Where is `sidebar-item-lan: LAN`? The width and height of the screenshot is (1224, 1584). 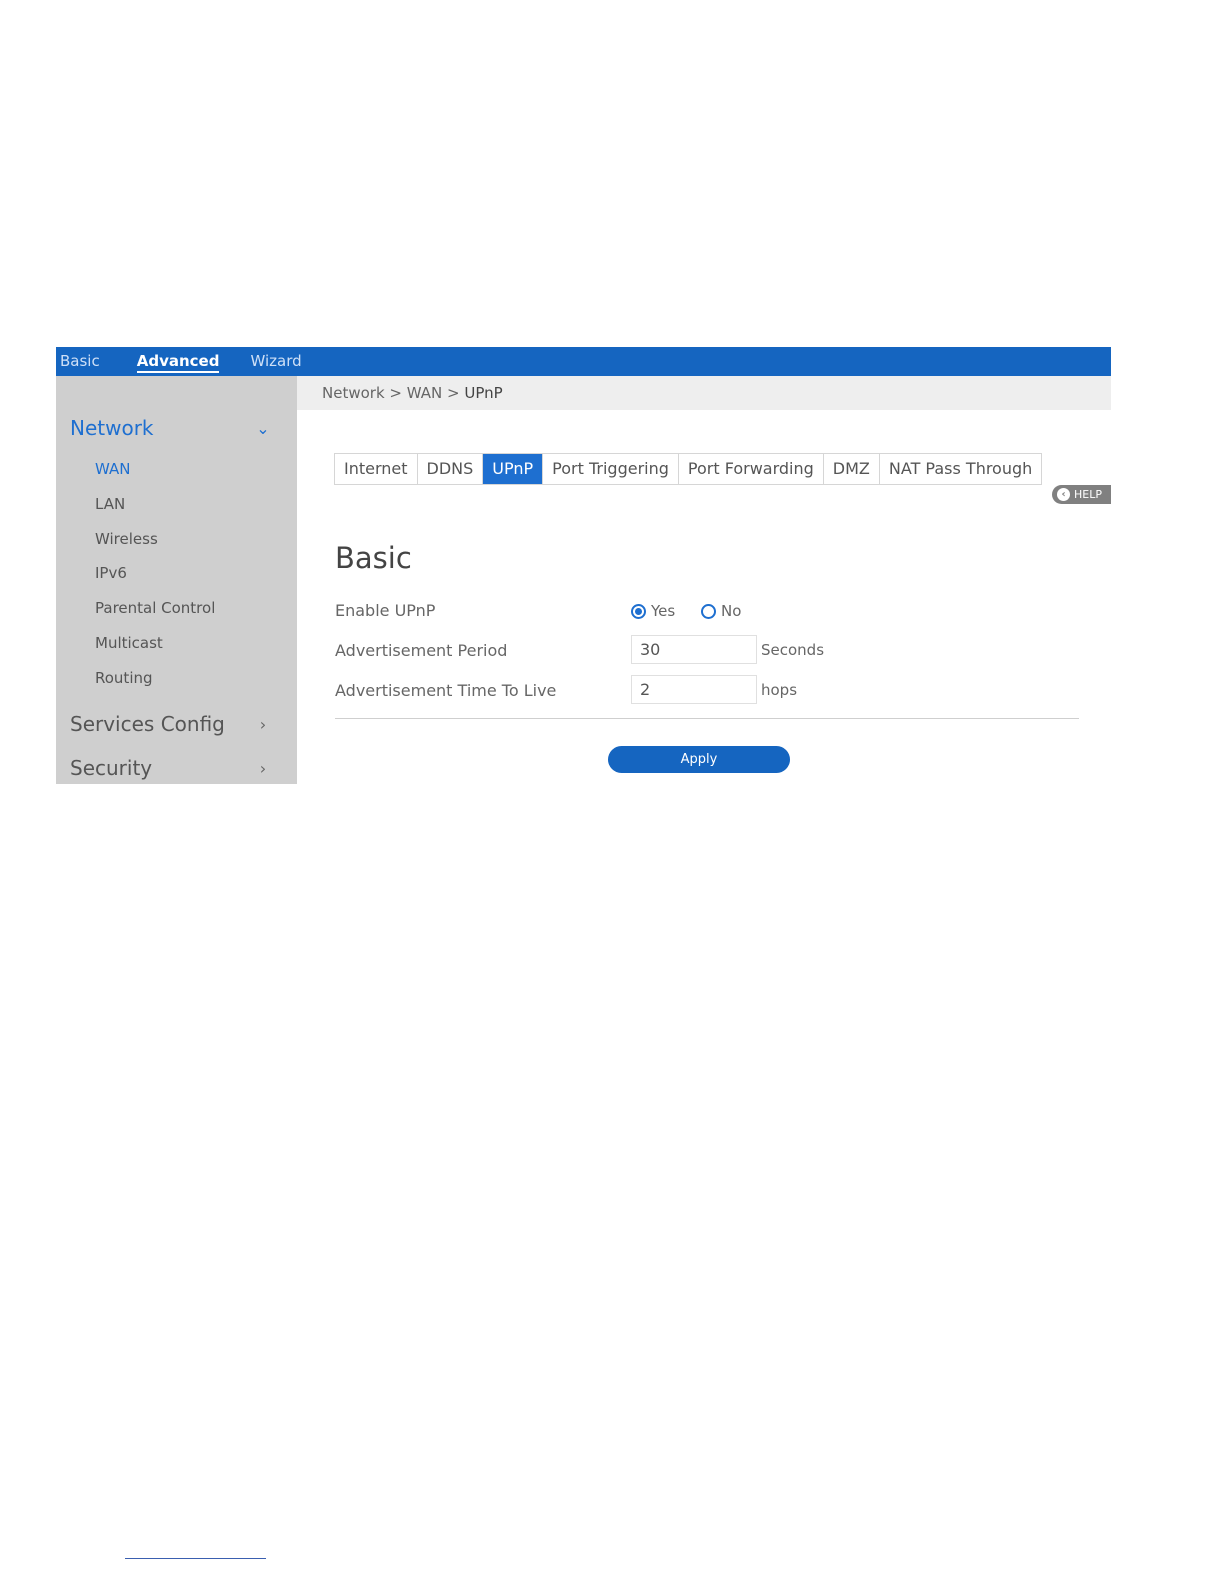
sidebar-item-lan: LAN is located at coordinates (110, 504).